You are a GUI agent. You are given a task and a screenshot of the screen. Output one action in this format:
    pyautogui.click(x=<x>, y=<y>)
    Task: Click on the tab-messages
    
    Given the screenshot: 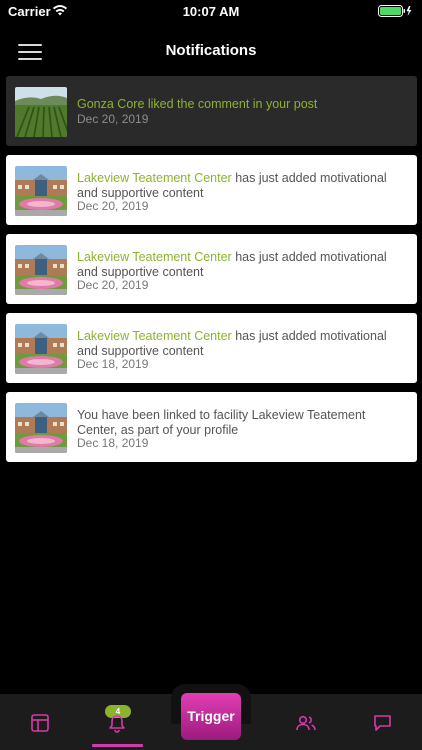 What is the action you would take?
    pyautogui.click(x=382, y=722)
    